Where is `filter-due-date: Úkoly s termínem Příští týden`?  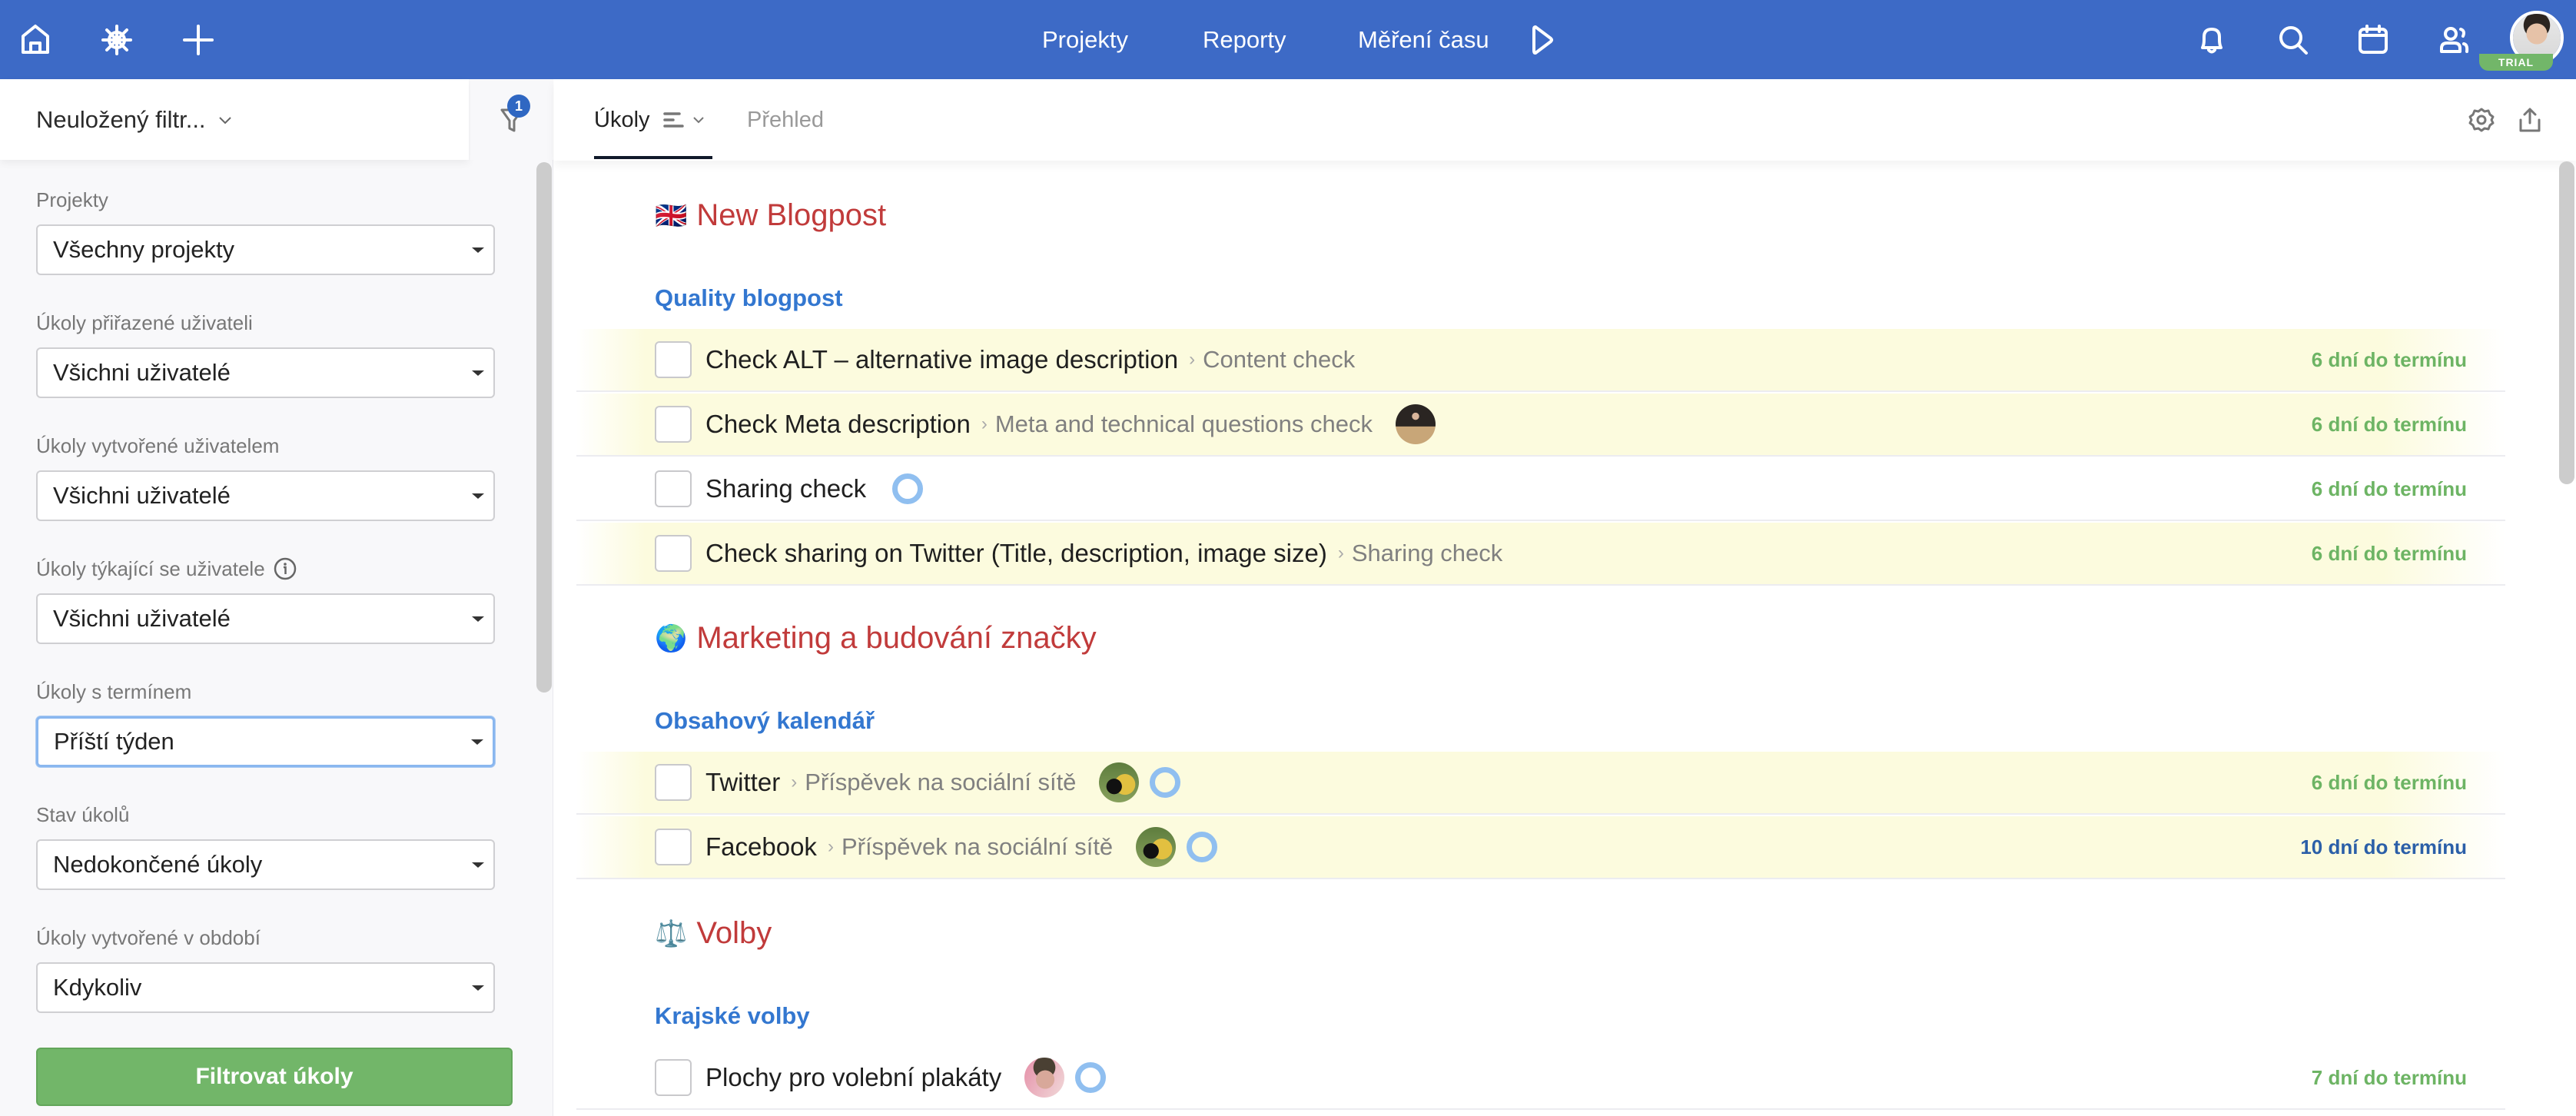
filter-due-date: Úkoly s termínem Příští týden is located at coordinates (265, 721).